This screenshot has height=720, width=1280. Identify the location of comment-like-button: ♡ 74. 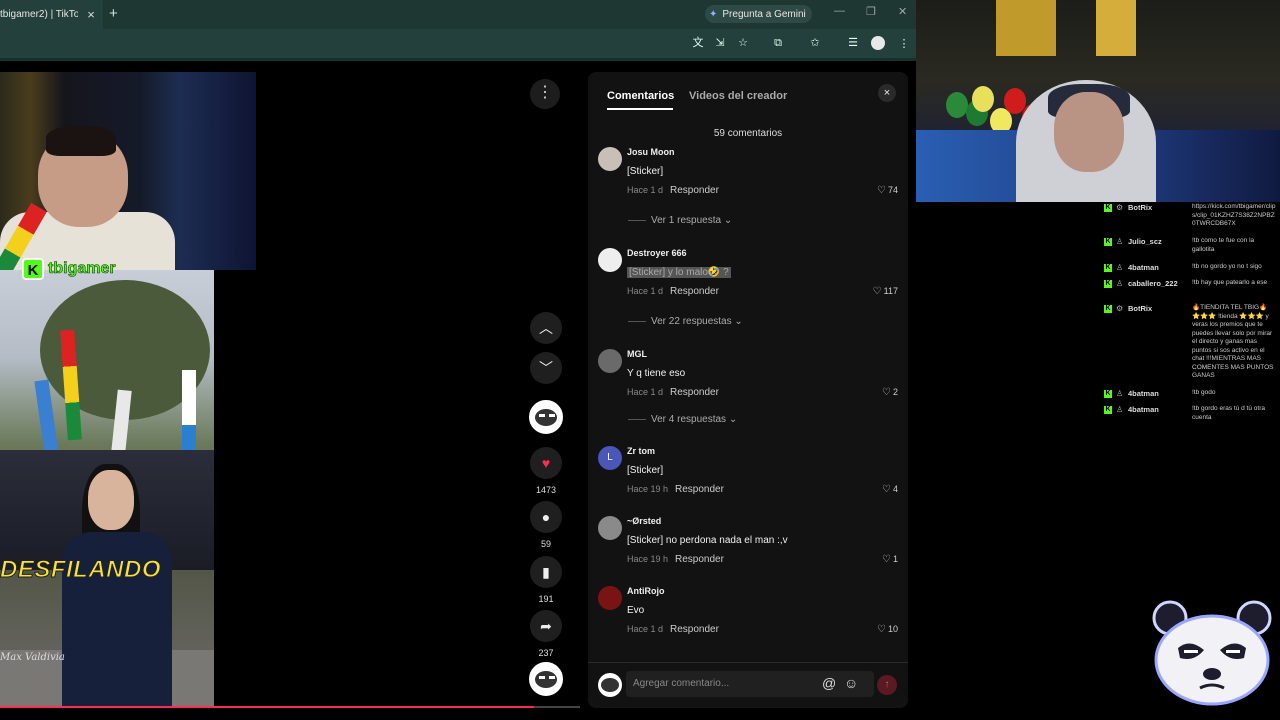
(887, 190).